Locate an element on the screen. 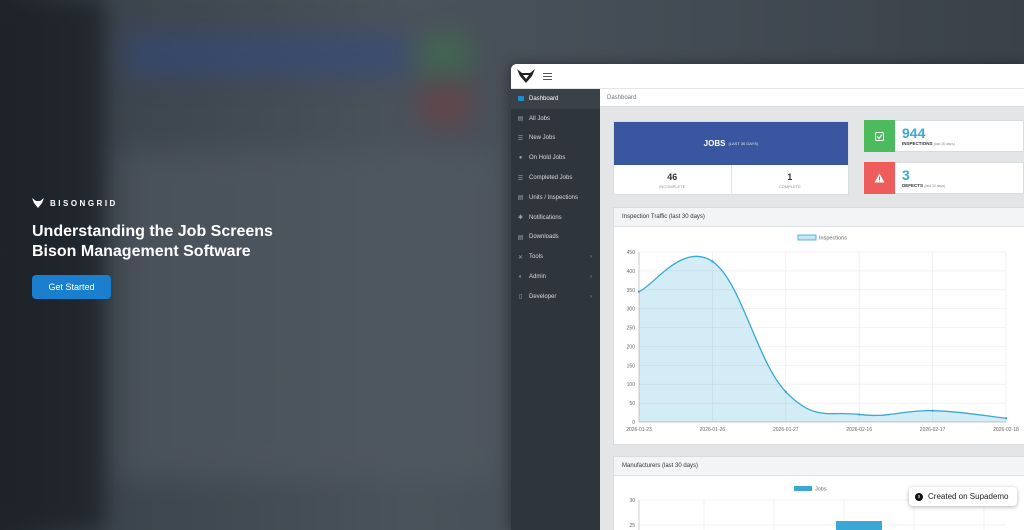  sidebar-item-label: On Hold Jobs is located at coordinates (547, 158).